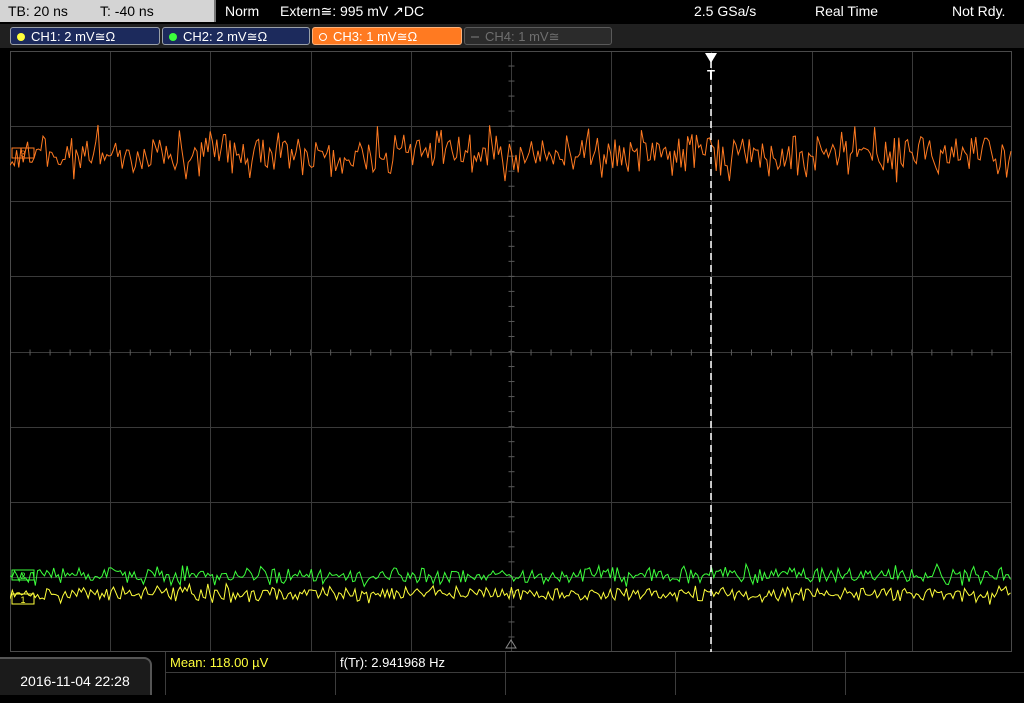  Describe the element at coordinates (393, 662) in the screenshot. I see `frequency-measurement: f(Tr): 2.941968 Hz` at that location.